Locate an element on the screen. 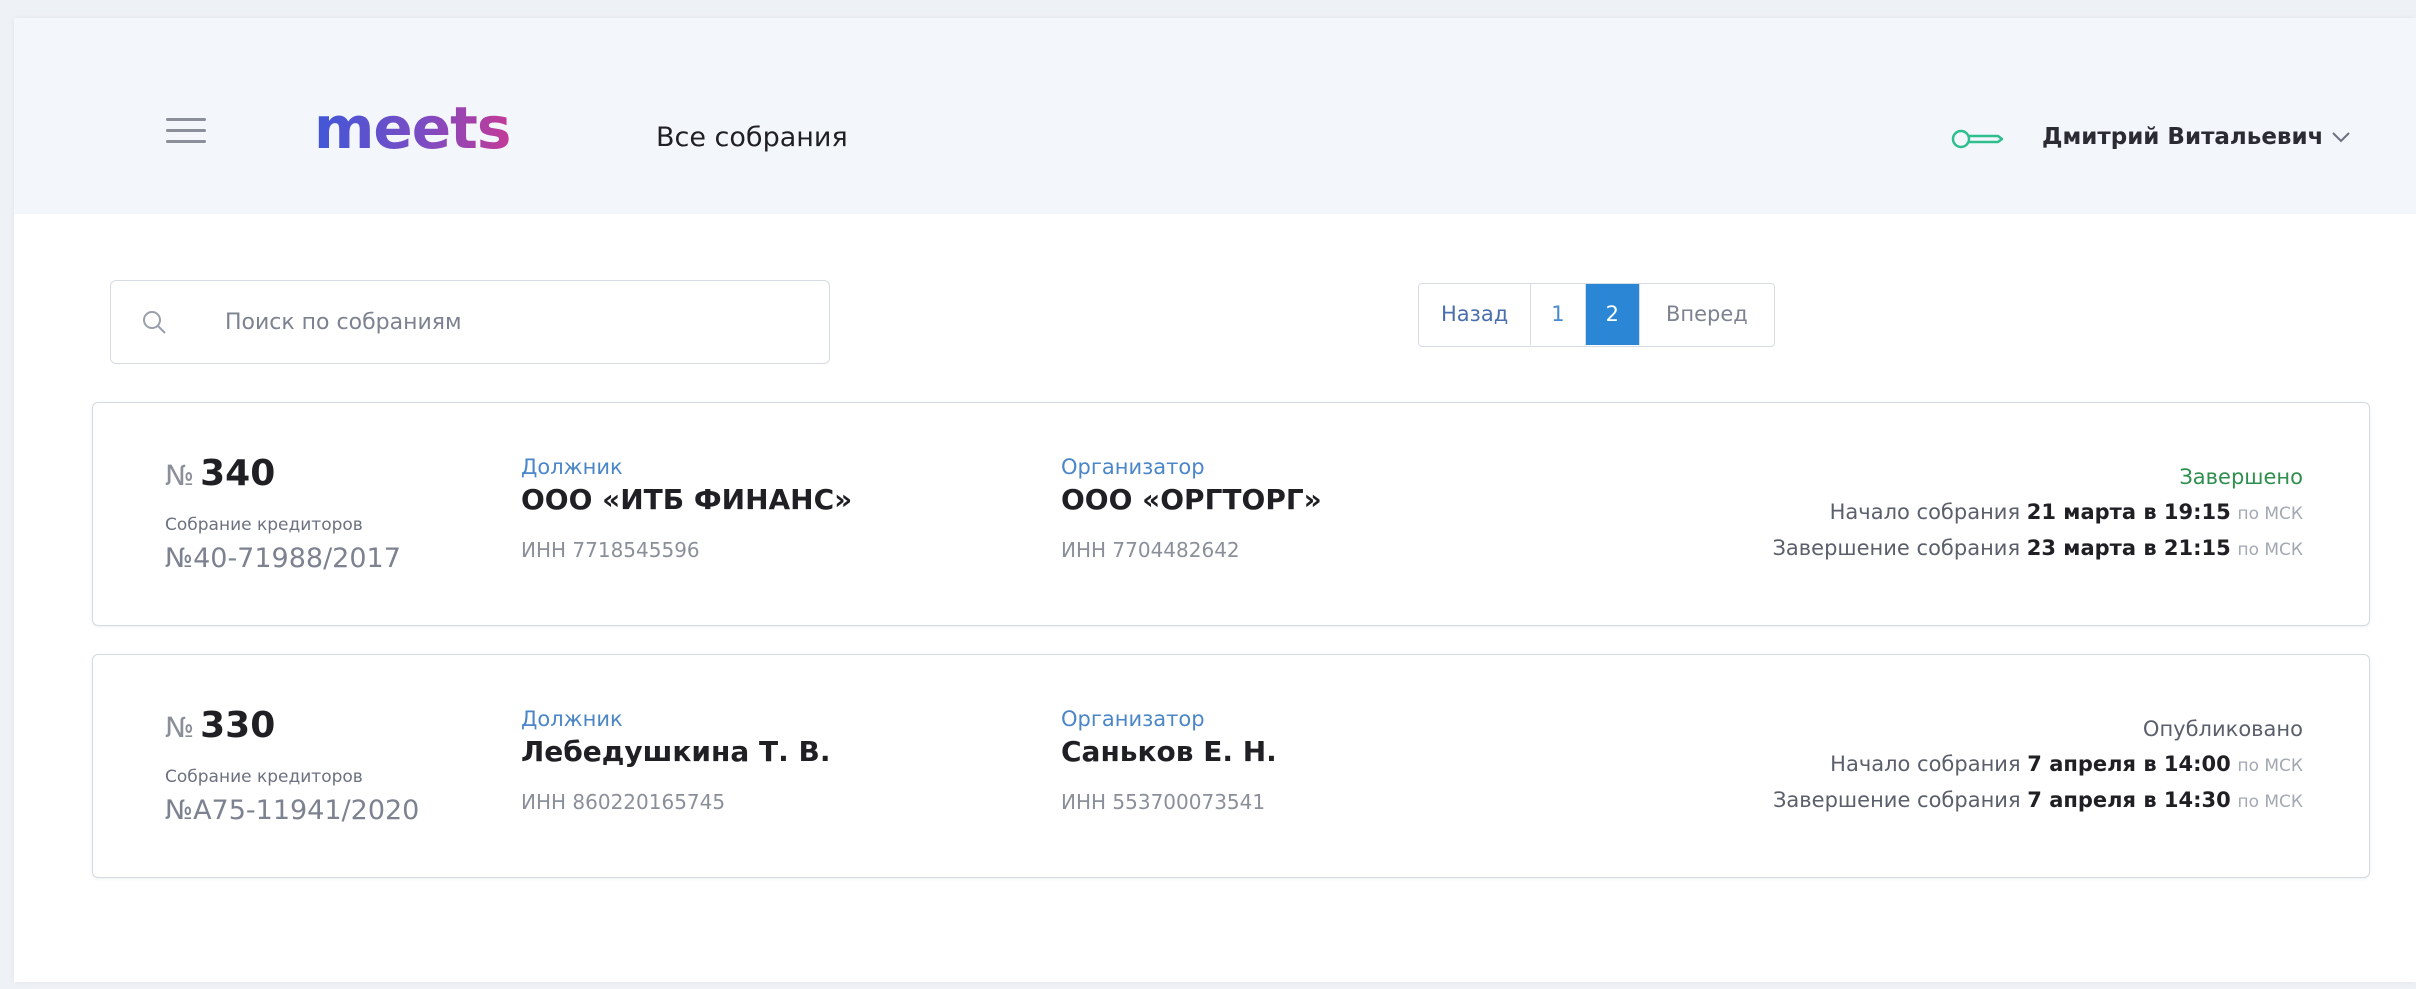  organizer-inn: ИНН 553700073541 is located at coordinates (1163, 802).